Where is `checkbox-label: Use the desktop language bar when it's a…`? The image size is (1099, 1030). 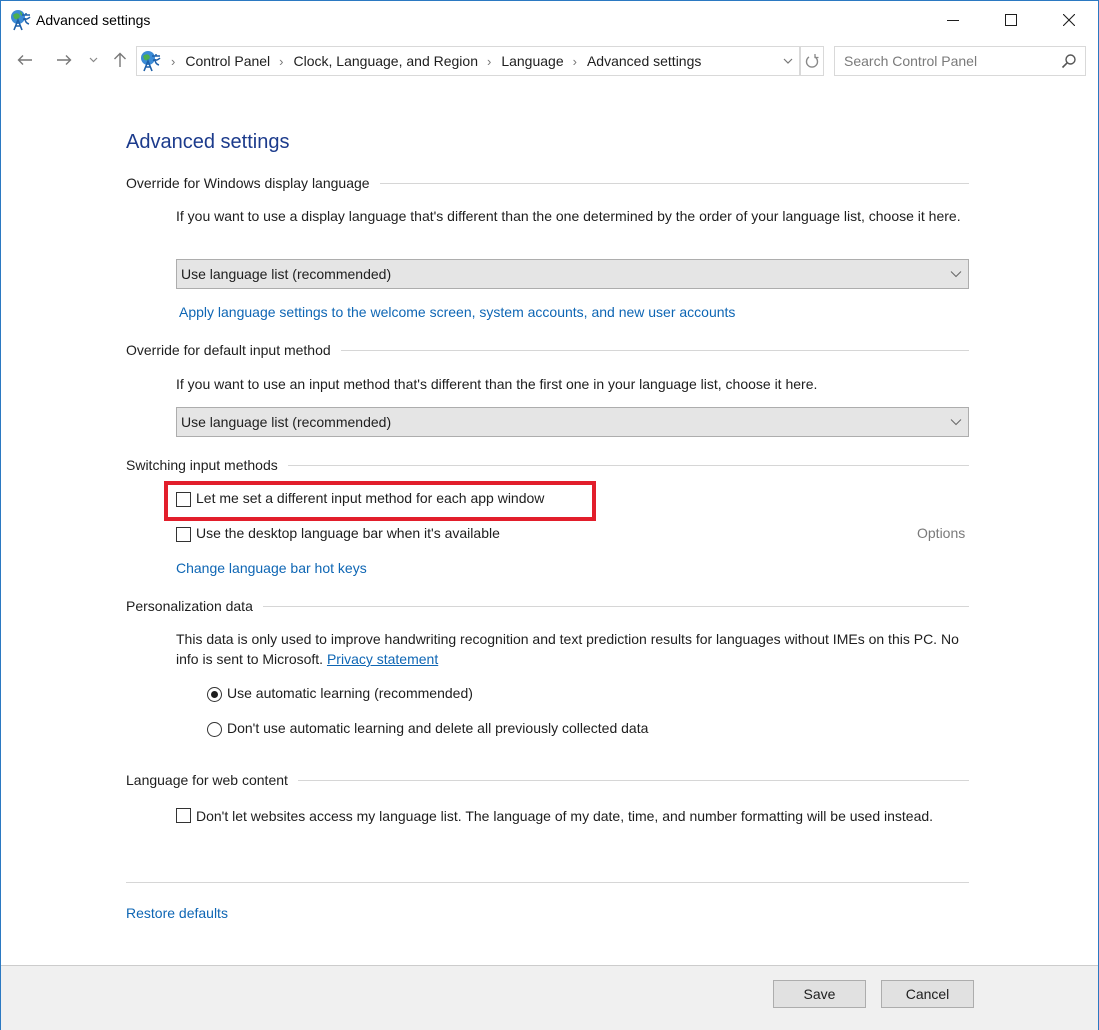
checkbox-label: Use the desktop language bar when it's a… is located at coordinates (348, 533).